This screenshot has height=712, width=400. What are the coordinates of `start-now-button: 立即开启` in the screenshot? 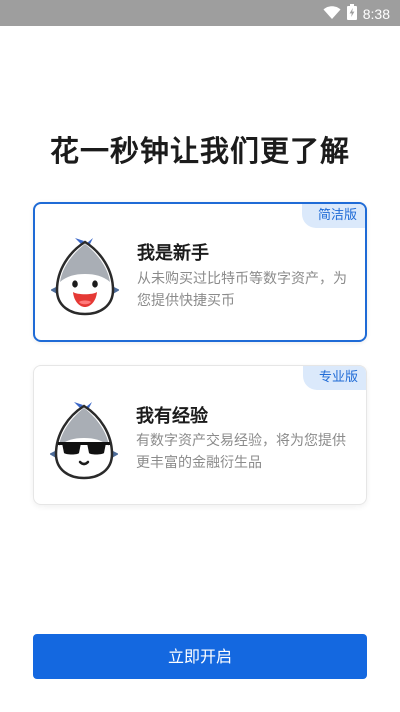 It's located at (200, 656).